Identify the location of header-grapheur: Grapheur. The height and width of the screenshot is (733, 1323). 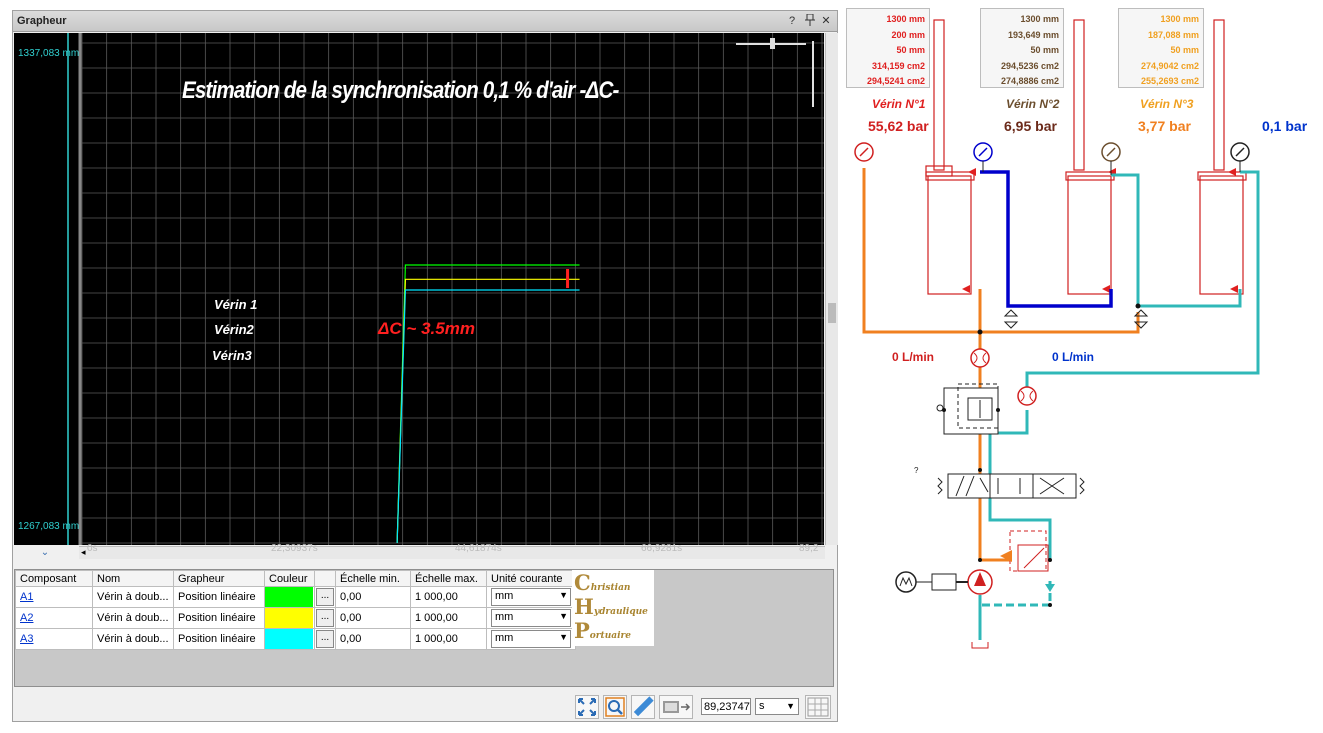
(219, 578).